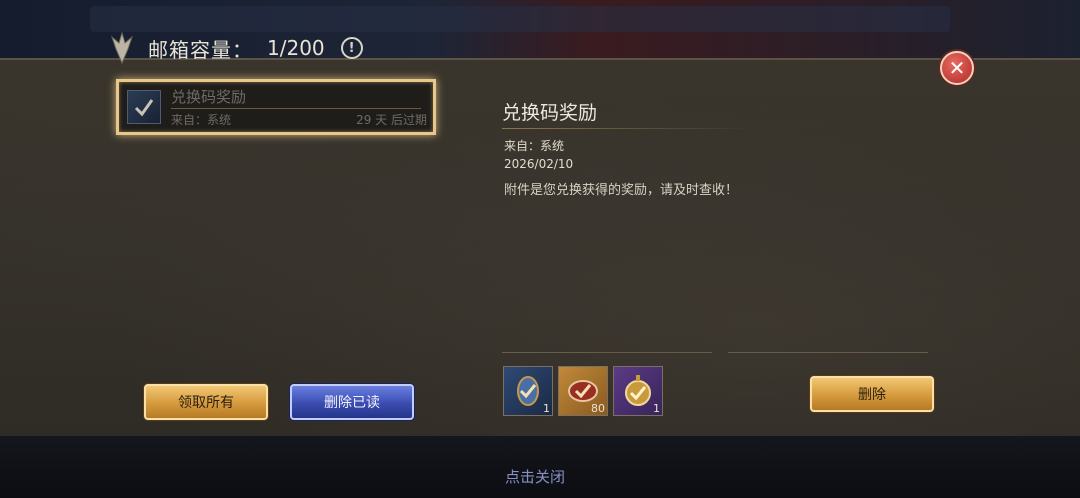 Image resolution: width=1080 pixels, height=498 pixels. I want to click on mail-item-icon, so click(144, 107).